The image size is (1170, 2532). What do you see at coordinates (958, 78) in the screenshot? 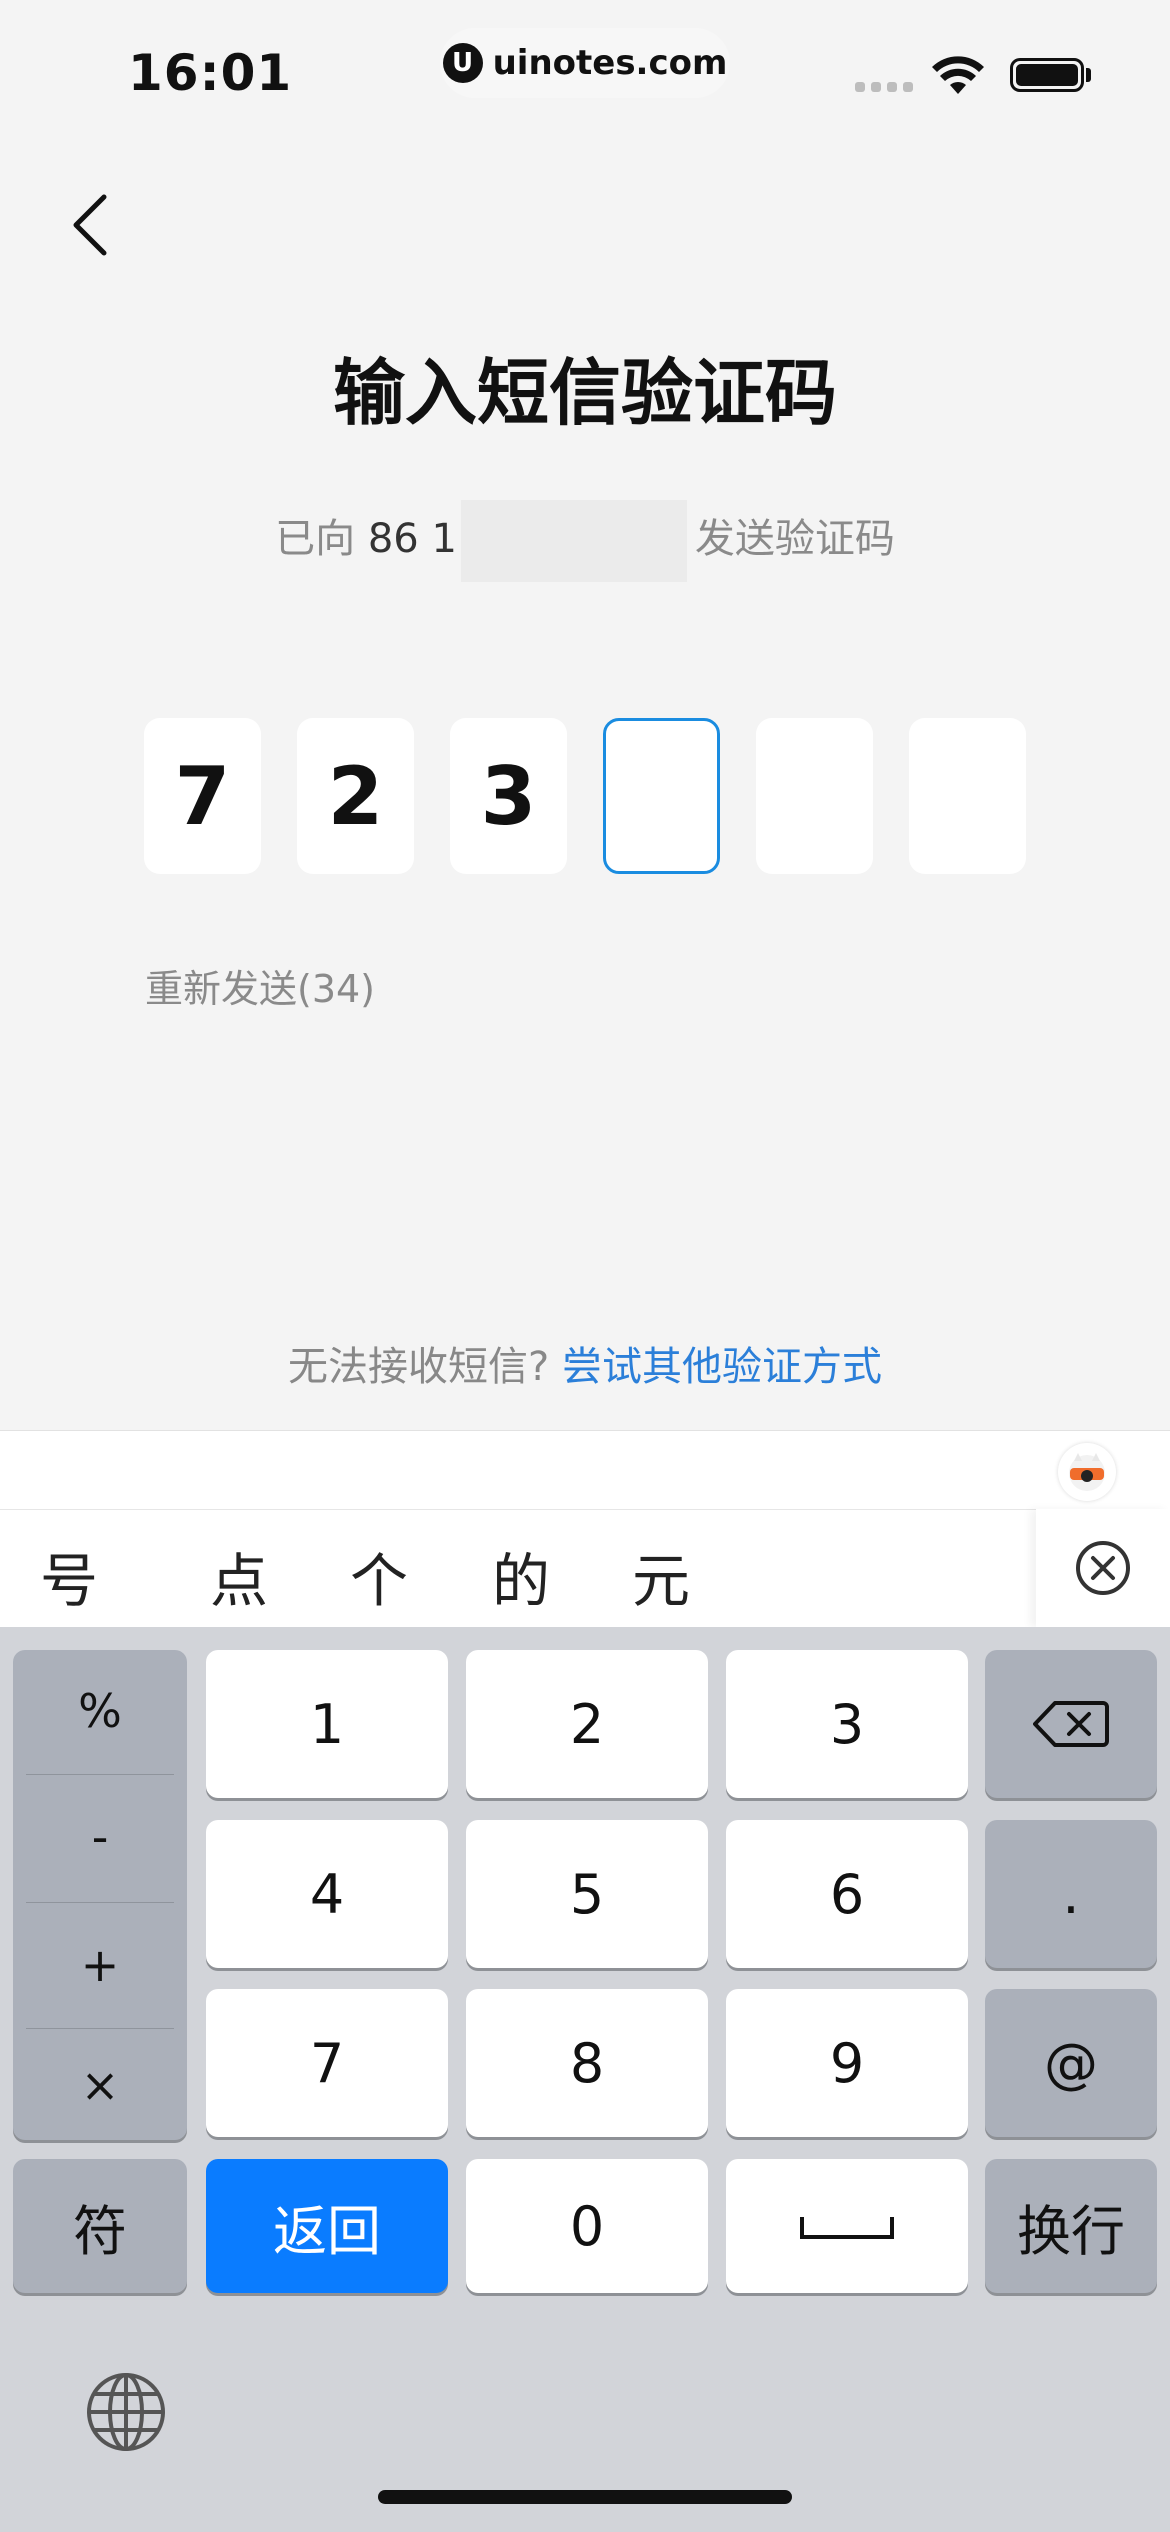
I see `wifi-icon` at bounding box center [958, 78].